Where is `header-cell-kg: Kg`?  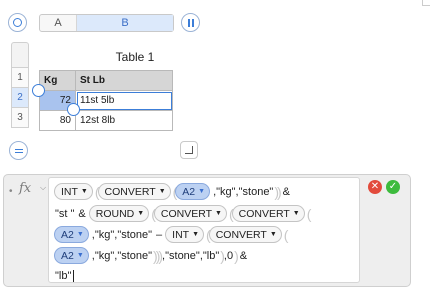
header-cell-kg: Kg is located at coordinates (57, 80).